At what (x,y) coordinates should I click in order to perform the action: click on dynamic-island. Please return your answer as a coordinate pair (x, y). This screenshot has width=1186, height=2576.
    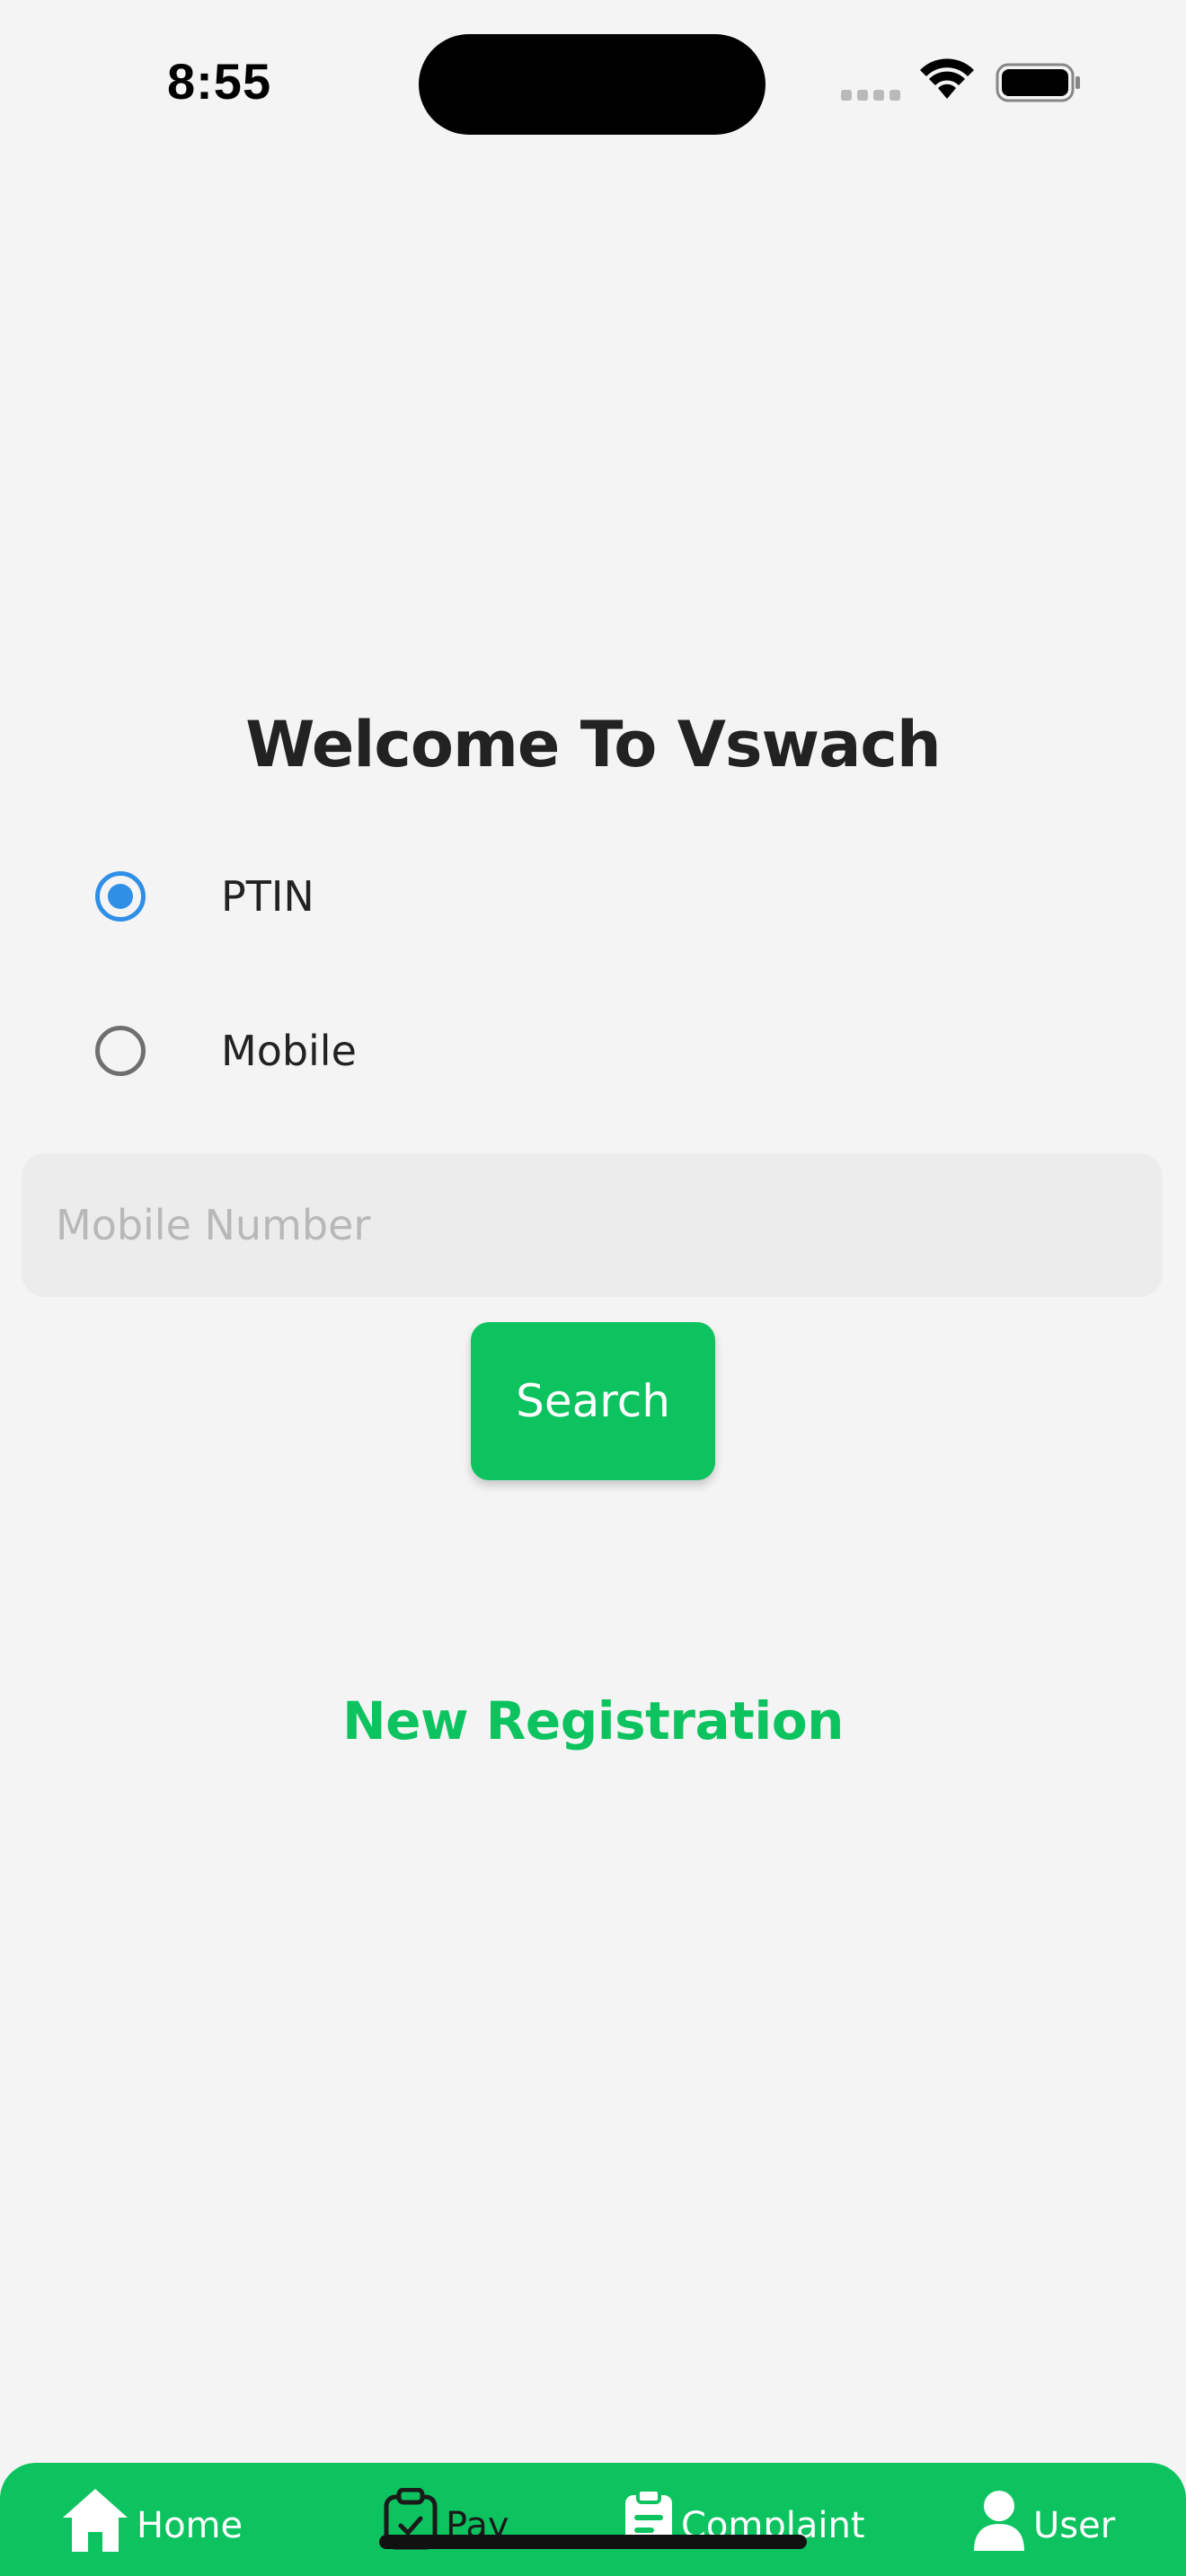
    Looking at the image, I should click on (592, 84).